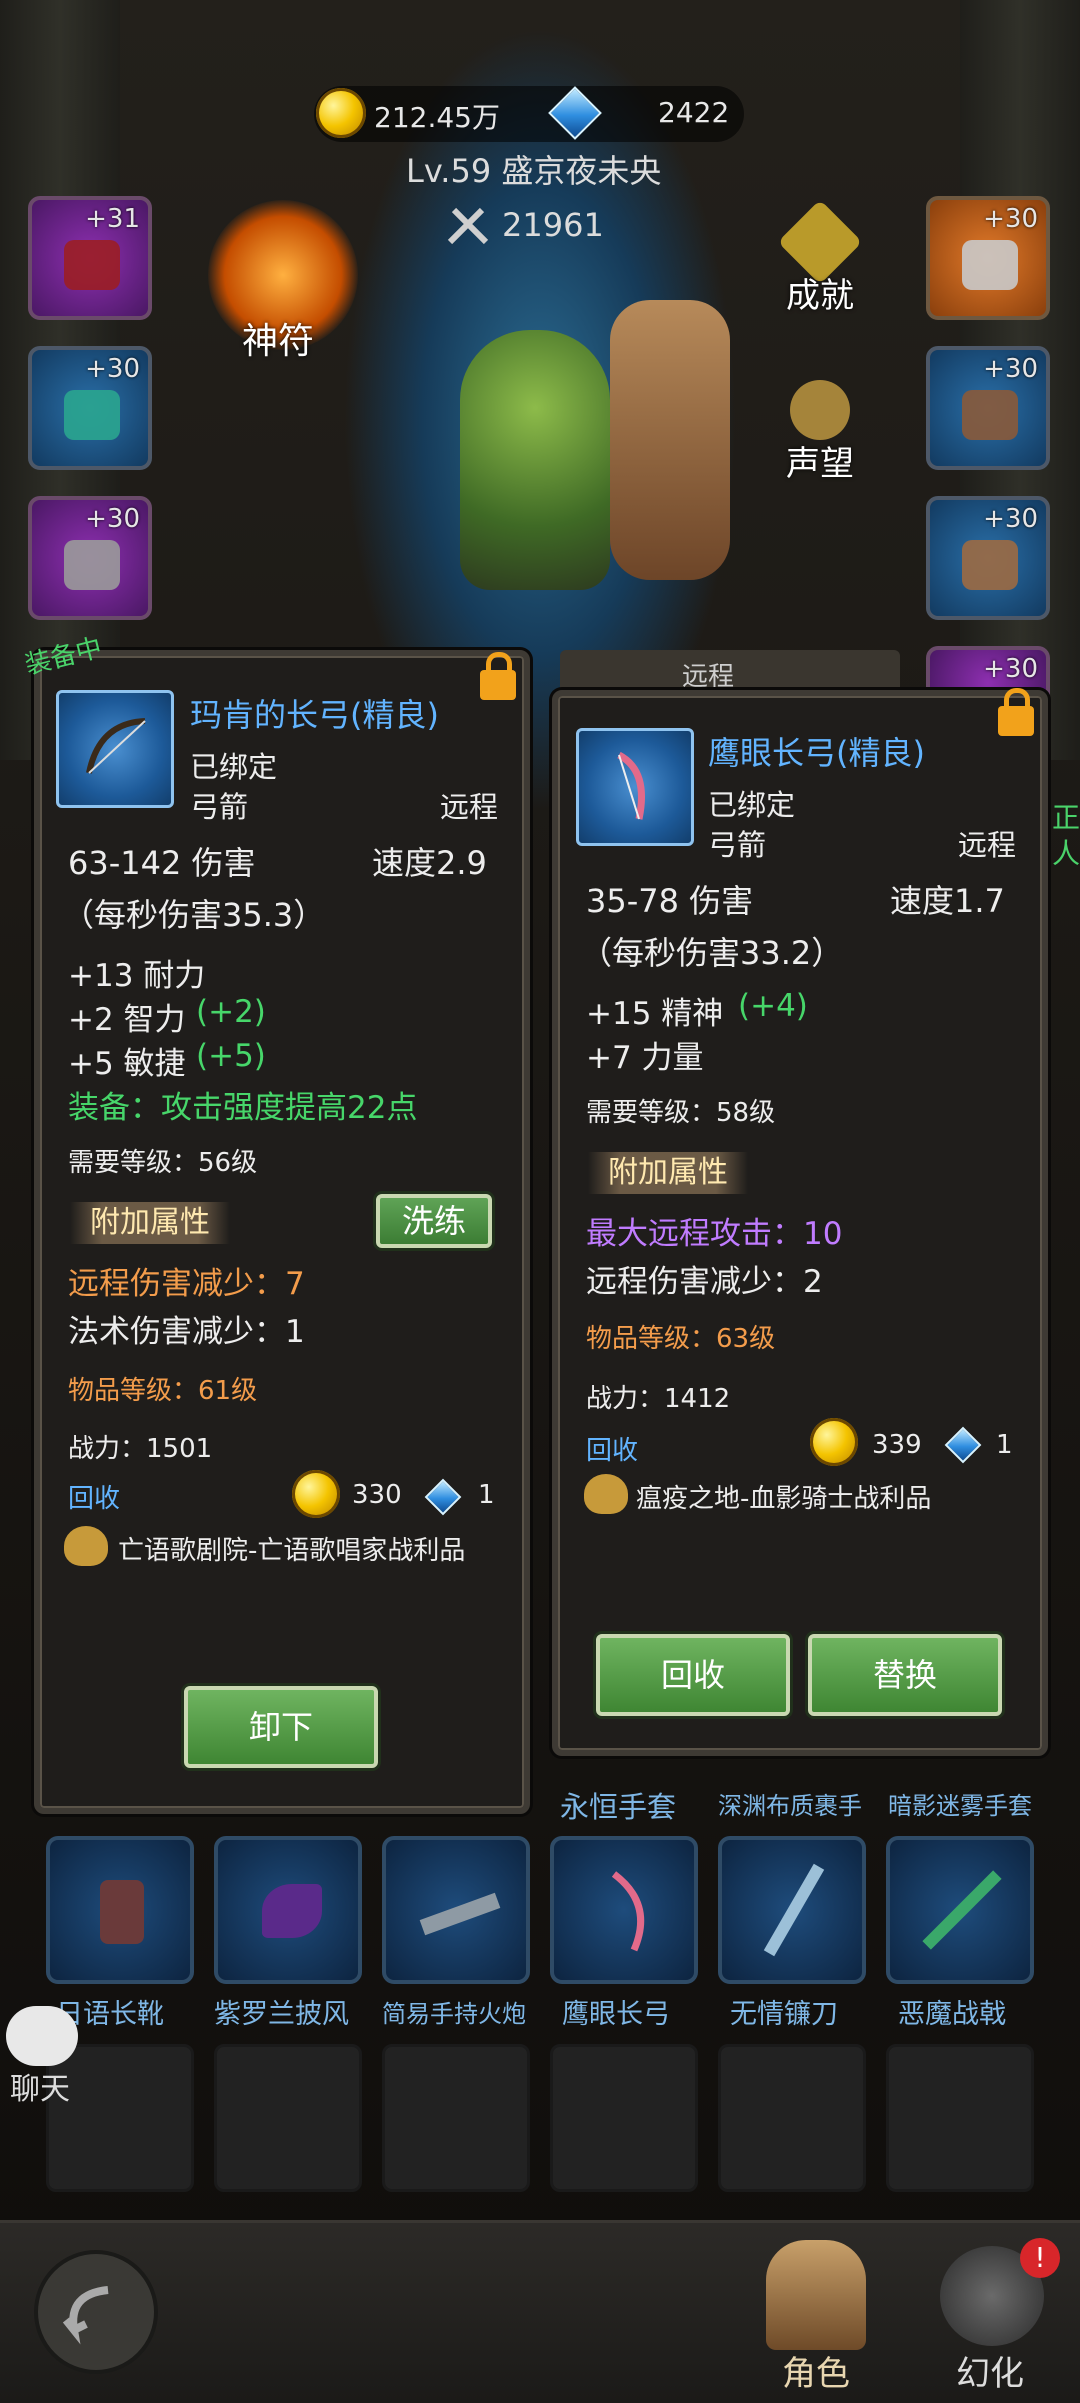 This screenshot has height=2403, width=1080. Describe the element at coordinates (820, 410) in the screenshot. I see `reputation-icon` at that location.